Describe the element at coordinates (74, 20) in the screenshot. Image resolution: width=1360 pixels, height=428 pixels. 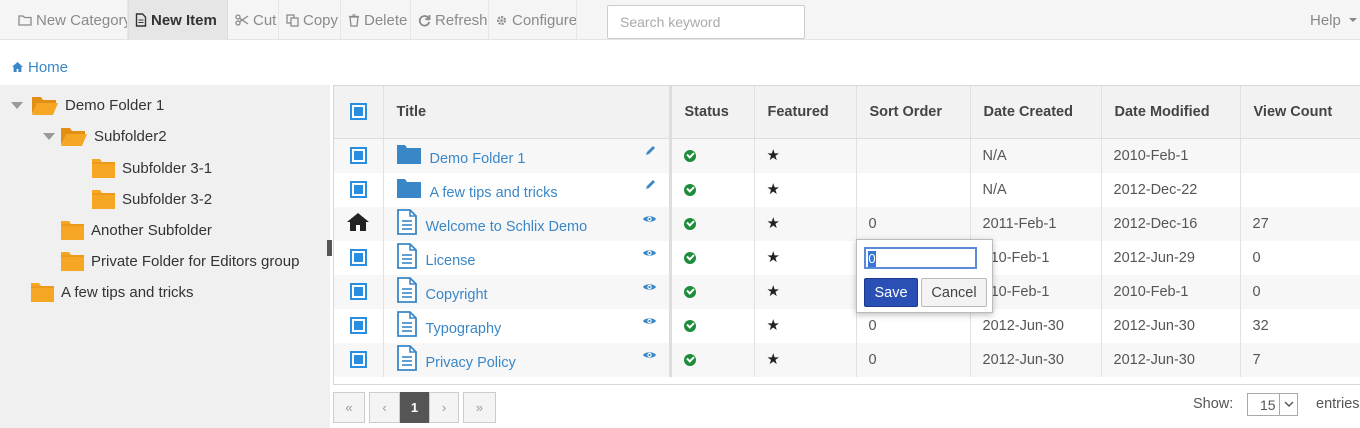
I see `new-category-button: New Category` at that location.